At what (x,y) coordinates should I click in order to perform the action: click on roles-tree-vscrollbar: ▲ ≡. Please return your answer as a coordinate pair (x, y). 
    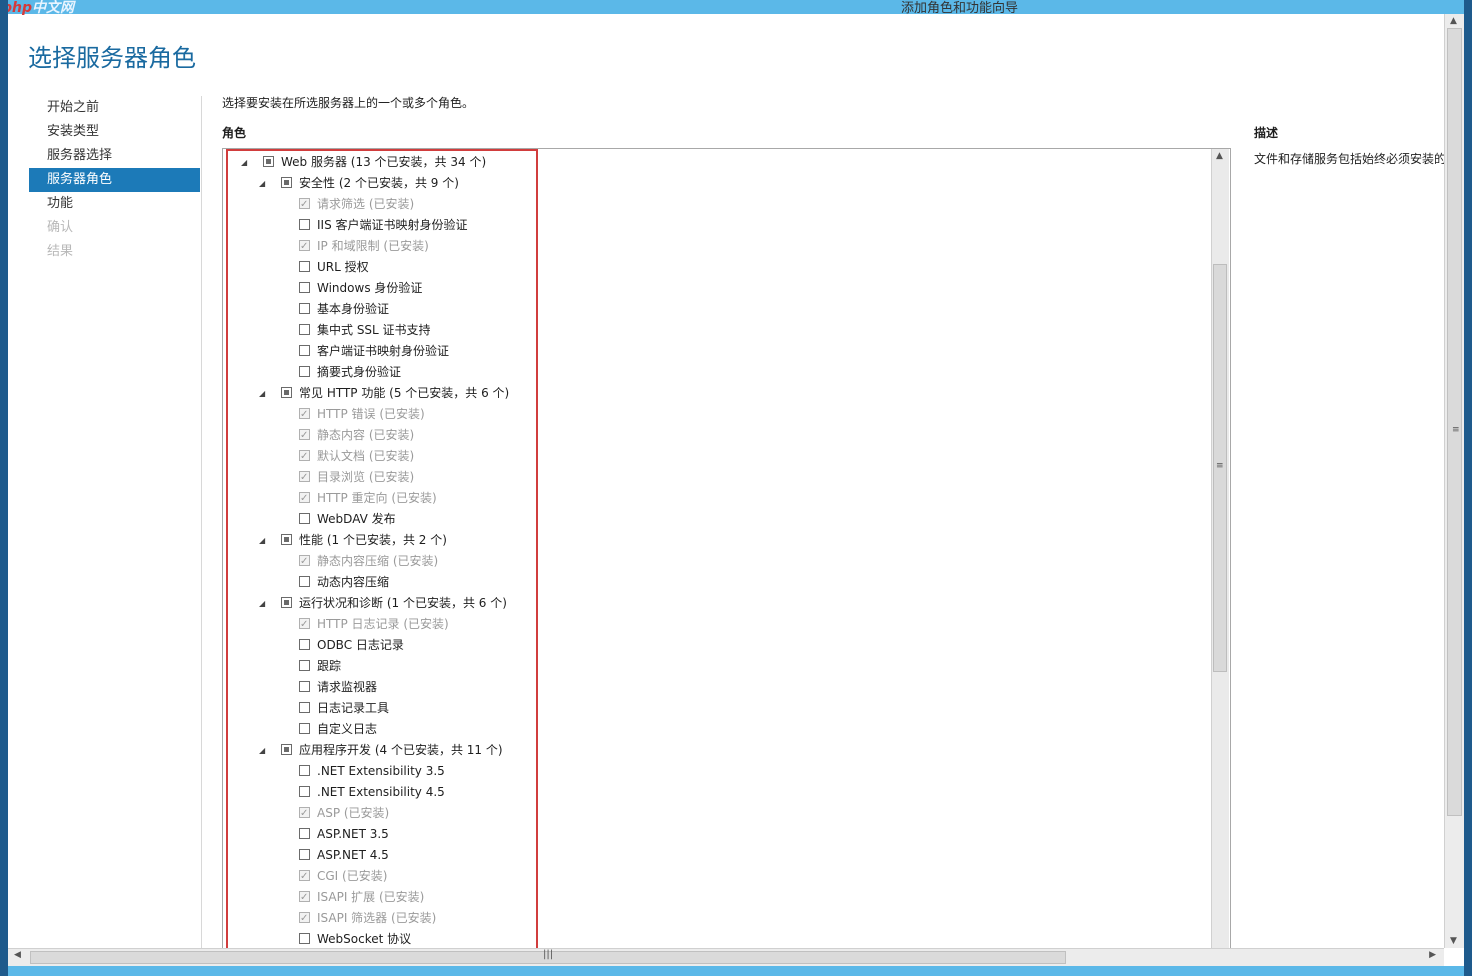
    Looking at the image, I should click on (1220, 552).